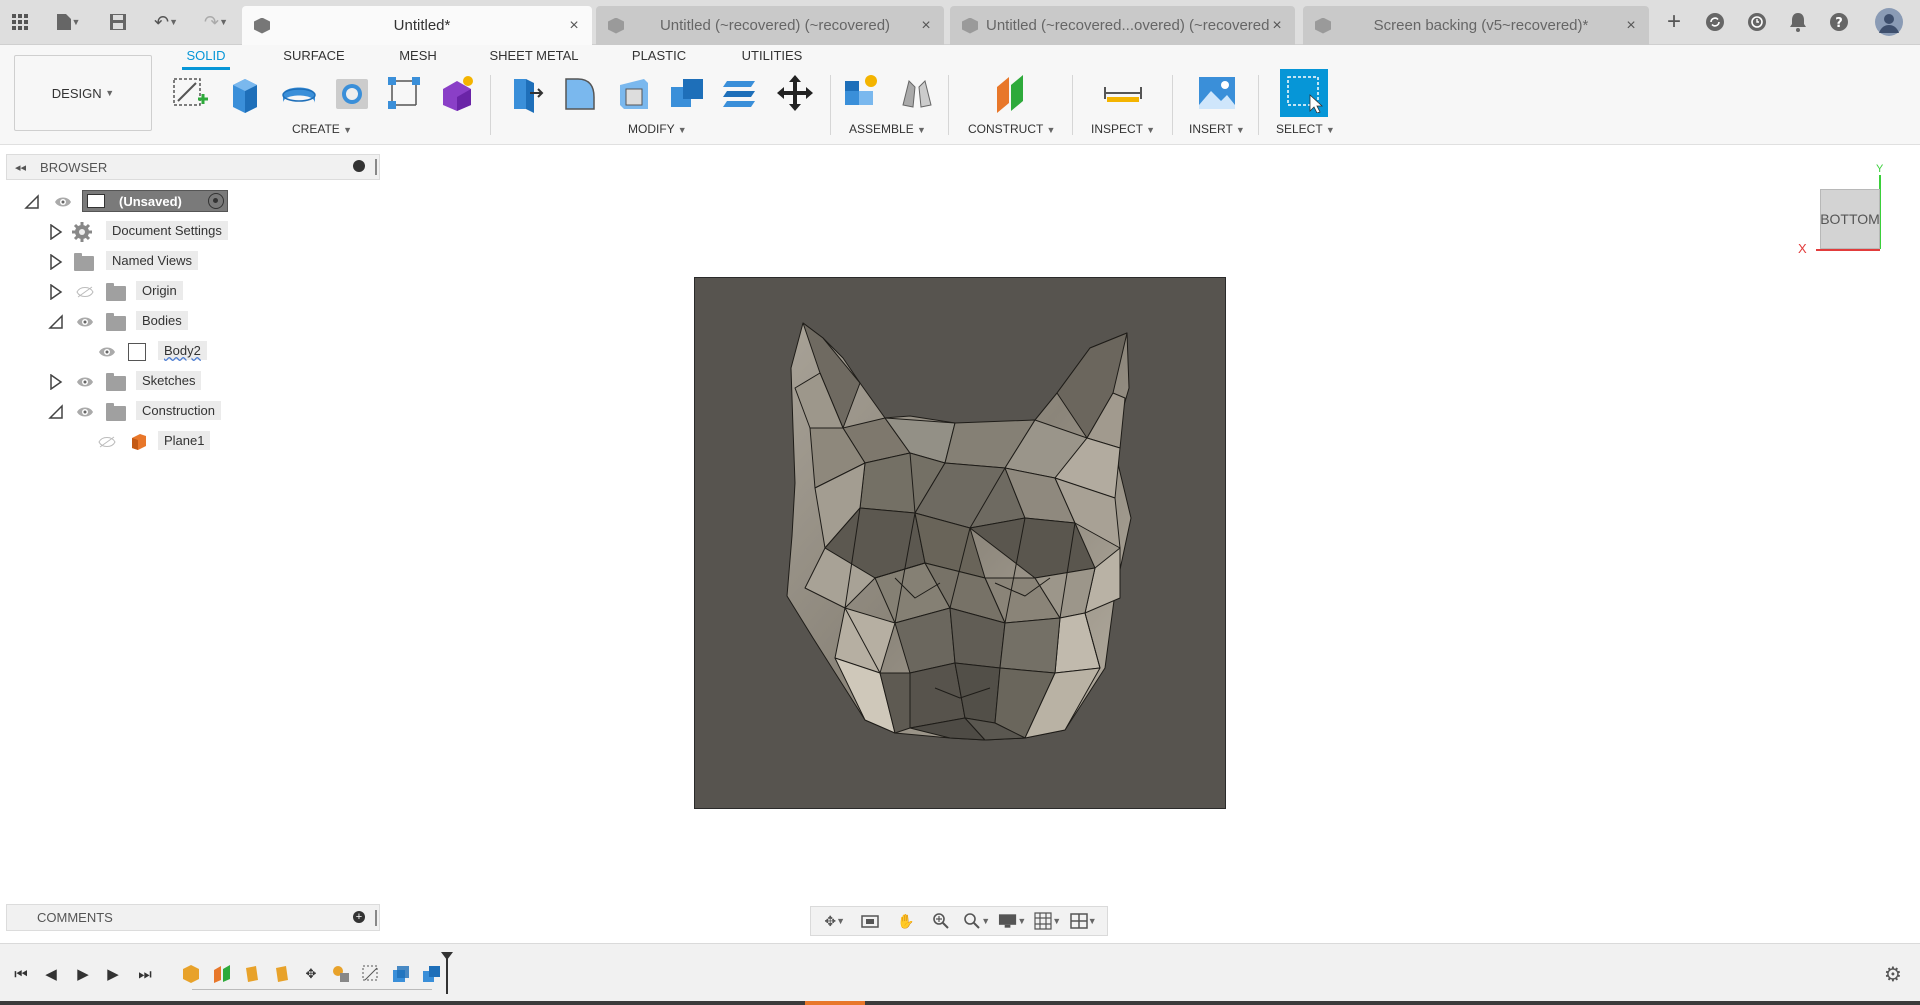 The height and width of the screenshot is (1005, 1920). Describe the element at coordinates (190, 93) in the screenshot. I see `create-sketch-icon` at that location.